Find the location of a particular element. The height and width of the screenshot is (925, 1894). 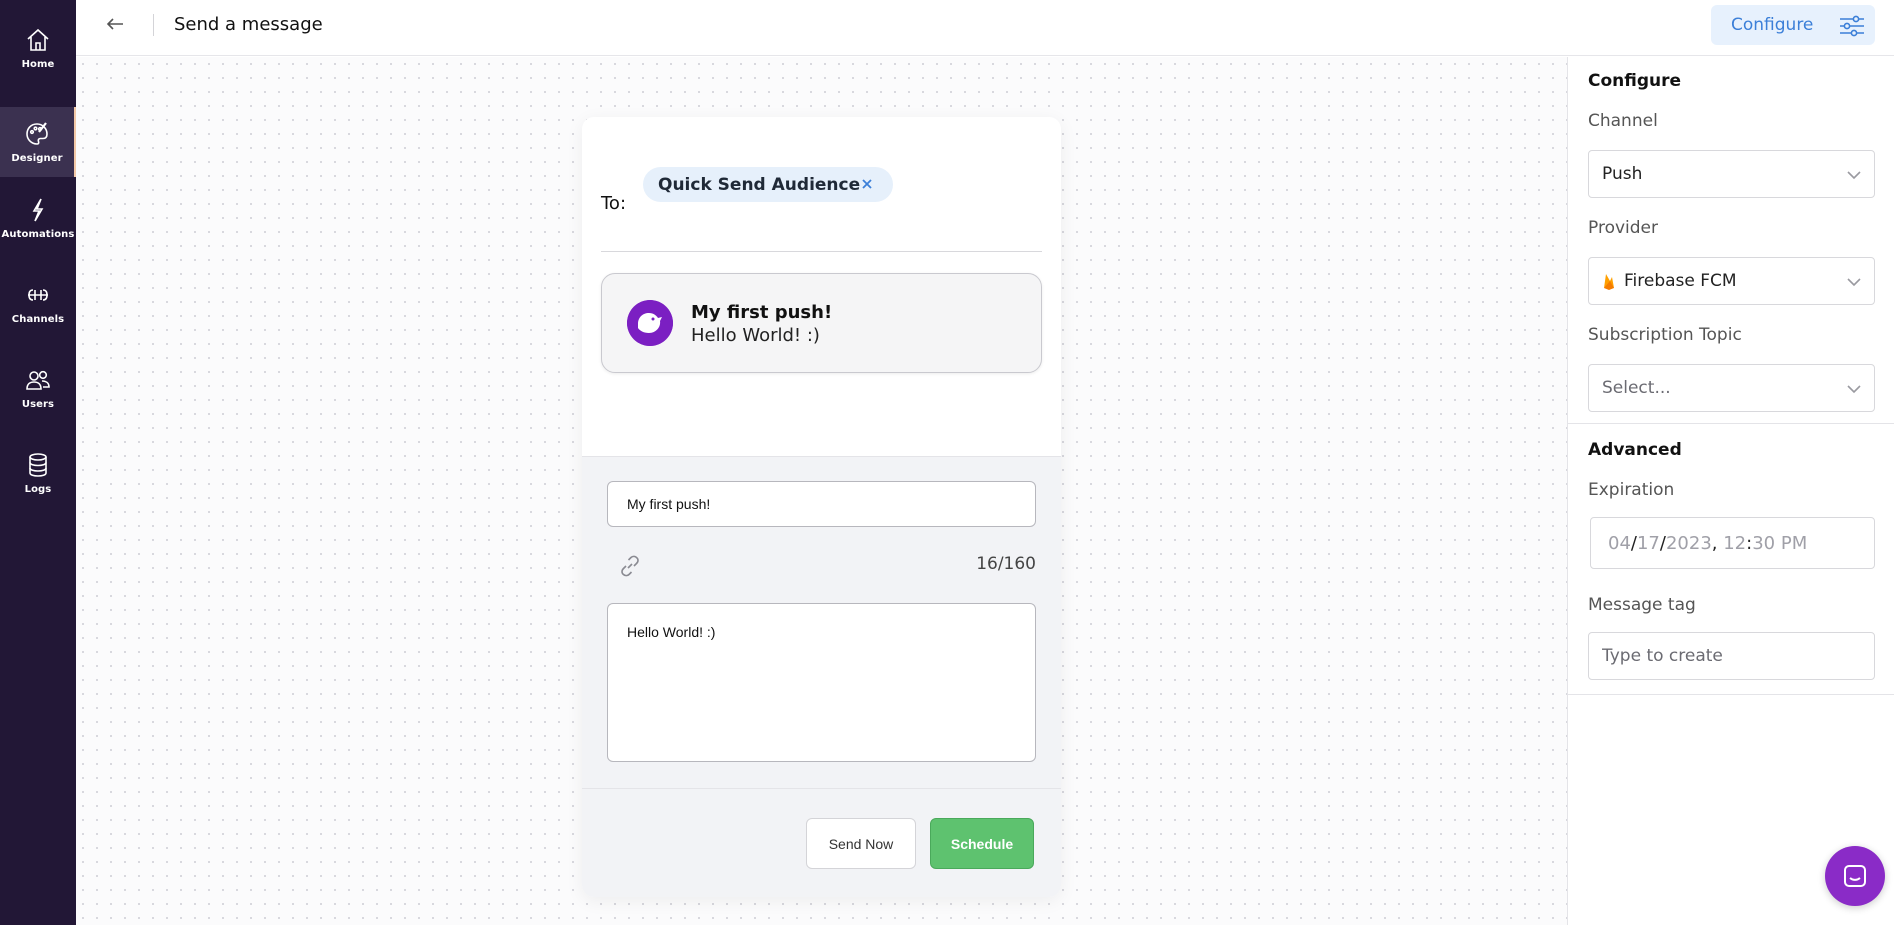

close-icon is located at coordinates (867, 184).